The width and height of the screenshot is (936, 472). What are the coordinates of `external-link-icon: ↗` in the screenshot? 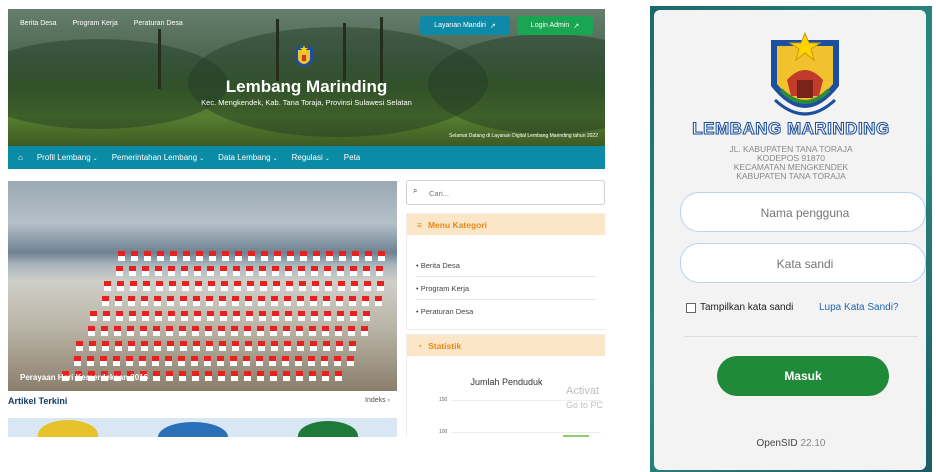 It's located at (492, 26).